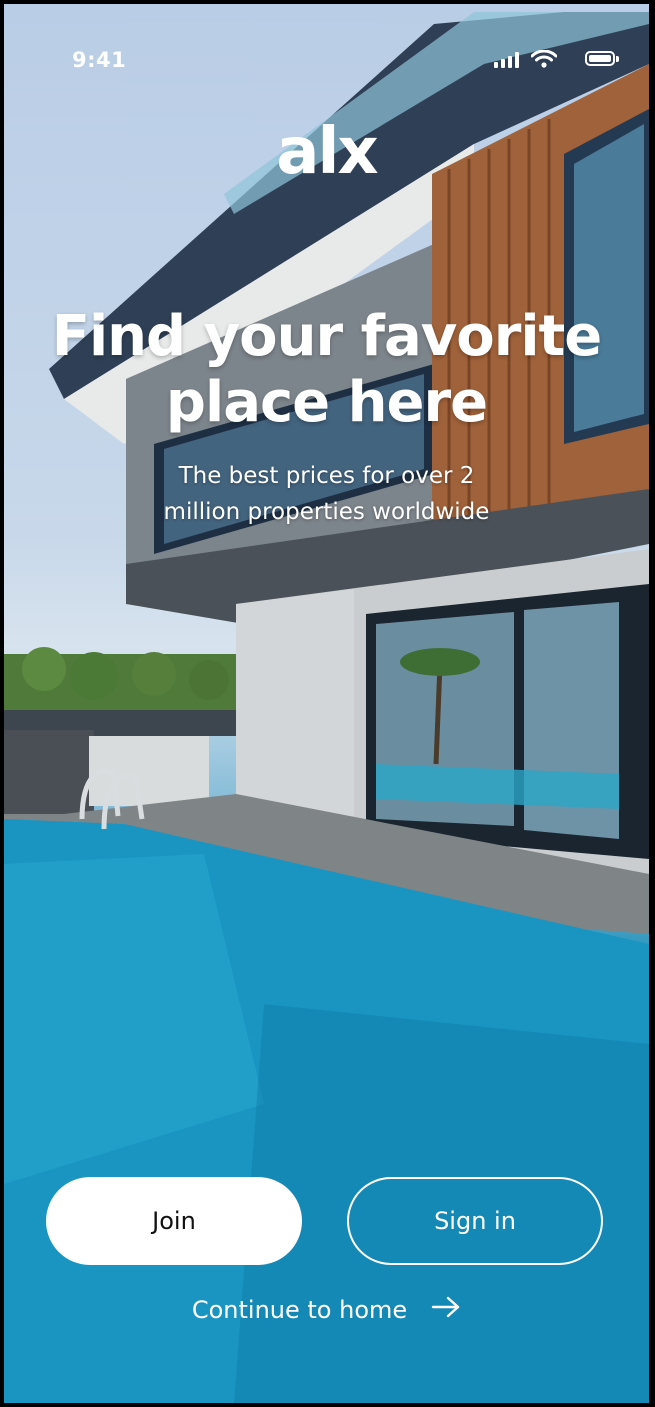 The image size is (655, 1407). Describe the element at coordinates (327, 152) in the screenshot. I see `alx-logo: alx` at that location.